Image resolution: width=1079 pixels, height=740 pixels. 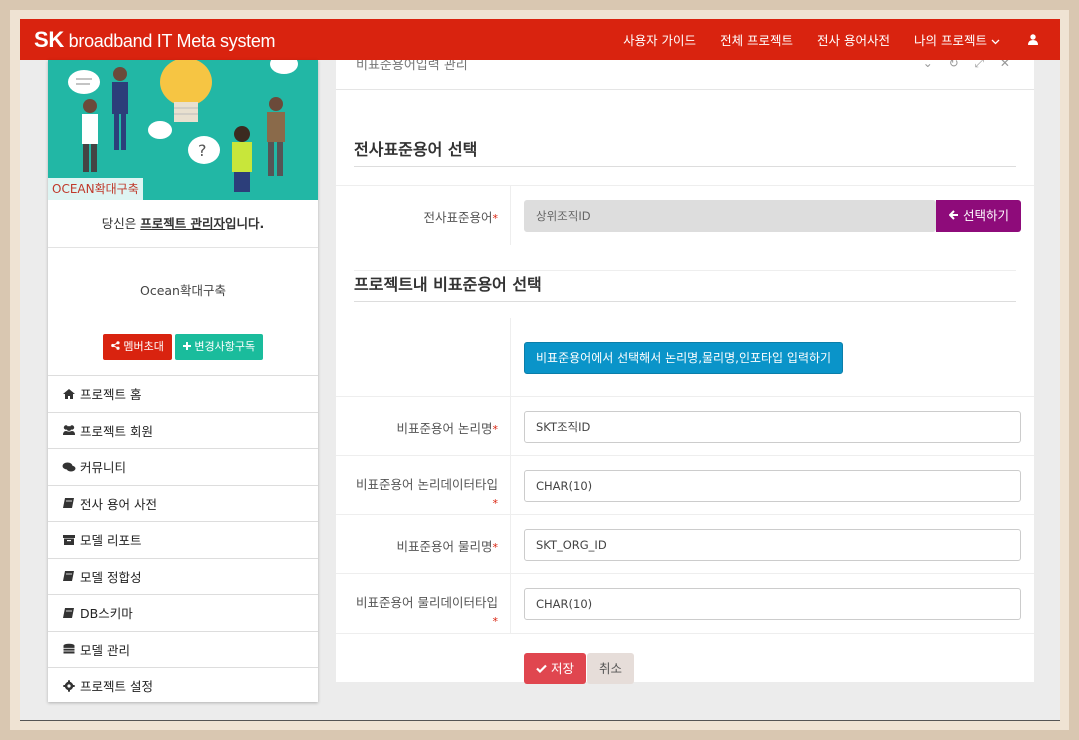 What do you see at coordinates (69, 430) in the screenshot?
I see `users-icon` at bounding box center [69, 430].